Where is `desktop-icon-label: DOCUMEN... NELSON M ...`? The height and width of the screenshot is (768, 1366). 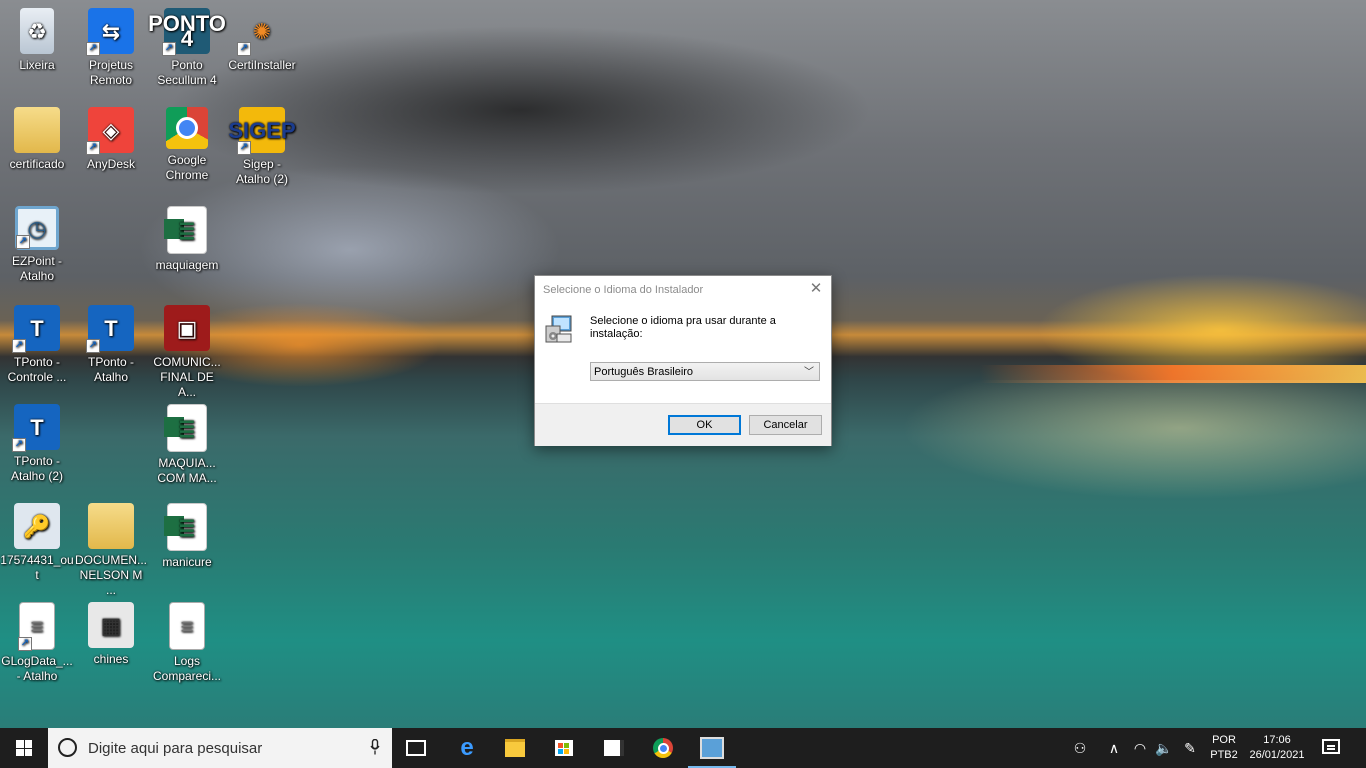
desktop-icon-label: DOCUMEN... NELSON M ... is located at coordinates (111, 575).